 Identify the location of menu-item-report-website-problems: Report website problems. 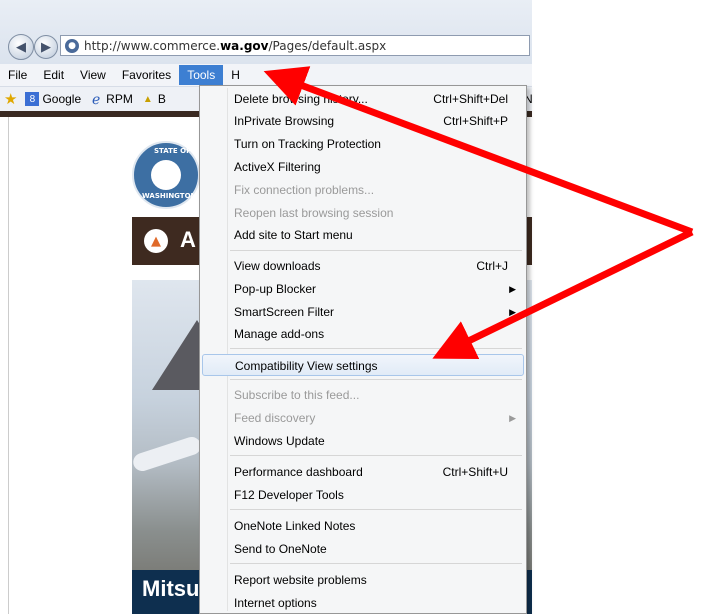
(363, 580).